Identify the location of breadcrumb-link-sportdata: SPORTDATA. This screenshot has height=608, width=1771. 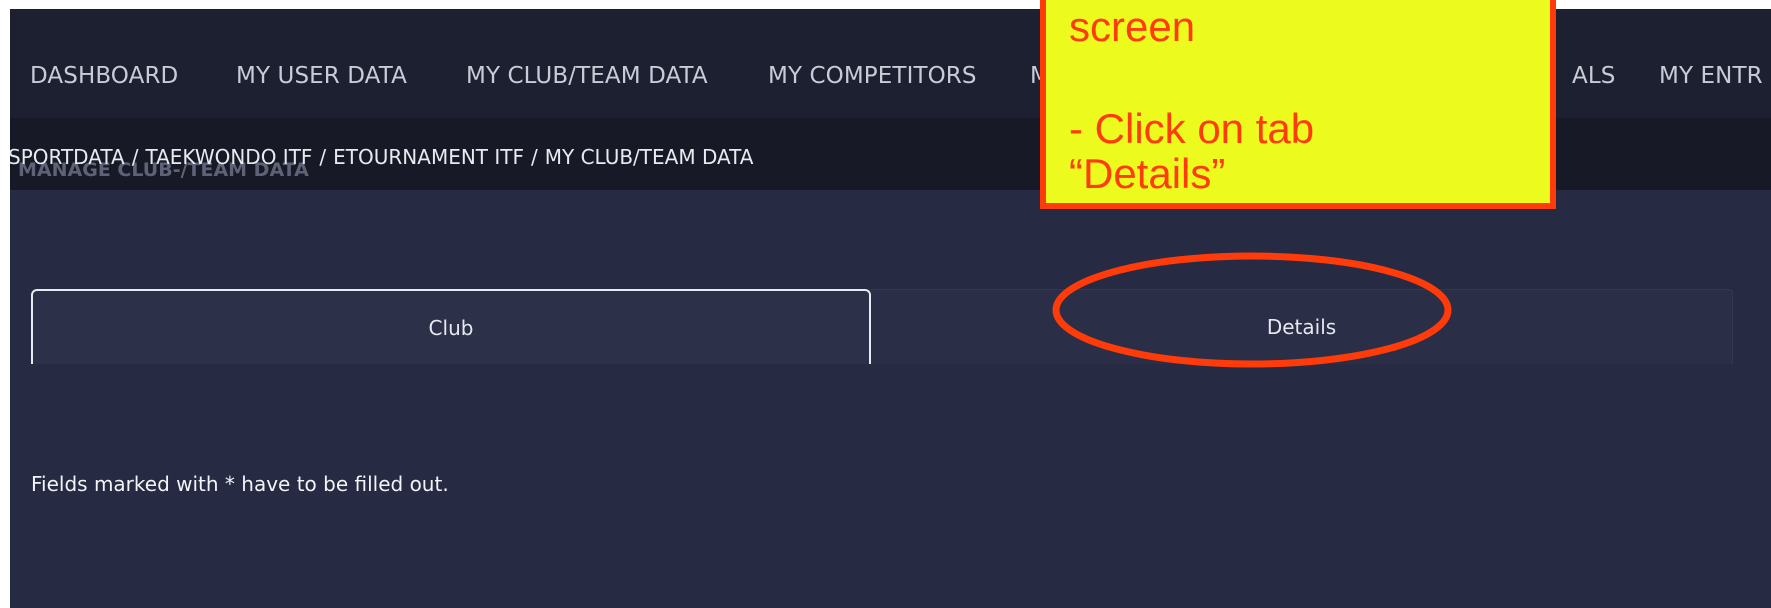
(67, 157).